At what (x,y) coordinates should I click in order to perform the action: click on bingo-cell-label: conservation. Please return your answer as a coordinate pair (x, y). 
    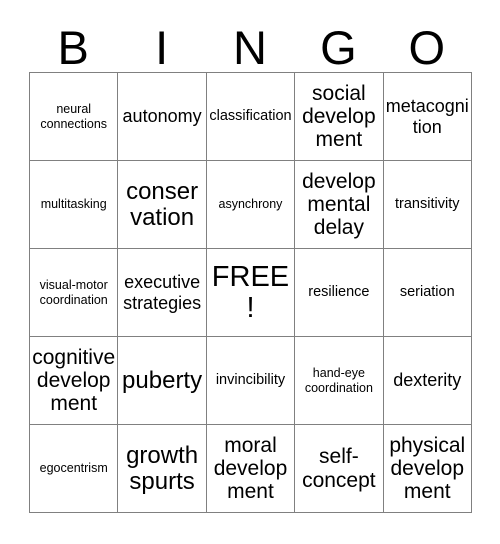
    Looking at the image, I should click on (162, 204).